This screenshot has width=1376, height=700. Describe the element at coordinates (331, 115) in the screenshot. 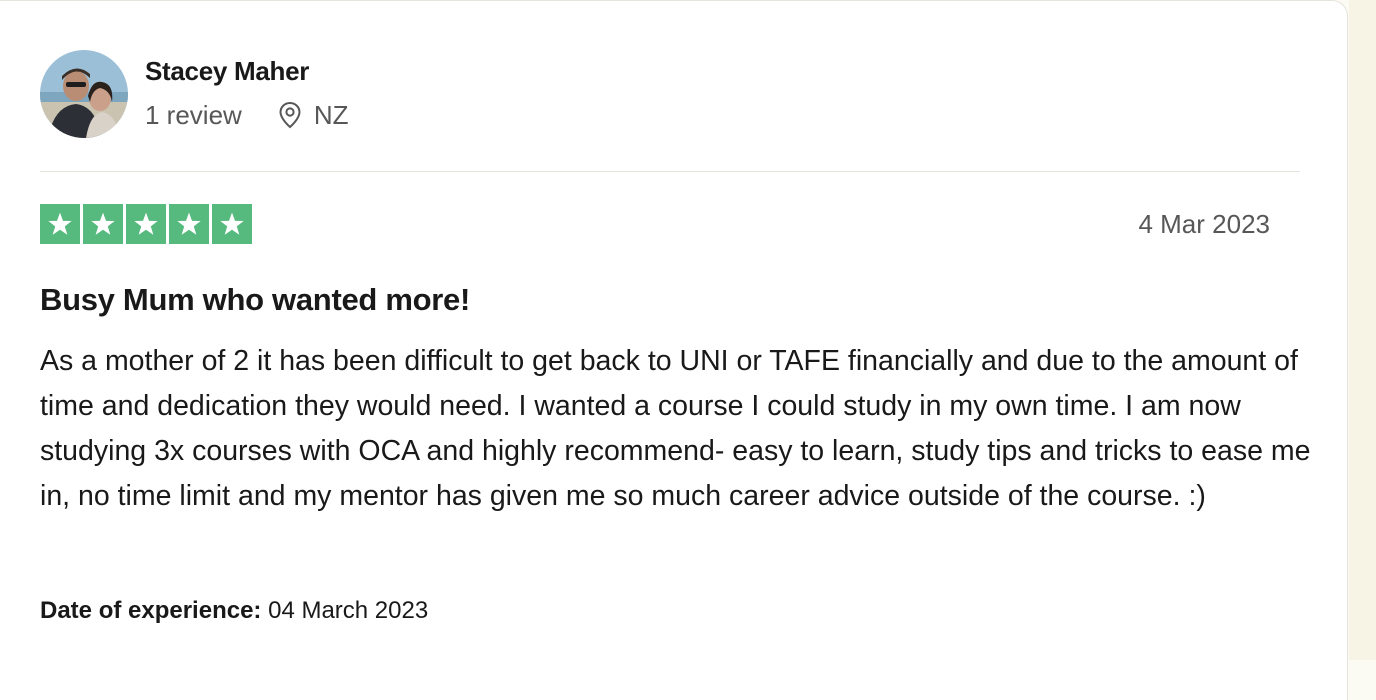

I see `reviewer-country: NZ` at that location.